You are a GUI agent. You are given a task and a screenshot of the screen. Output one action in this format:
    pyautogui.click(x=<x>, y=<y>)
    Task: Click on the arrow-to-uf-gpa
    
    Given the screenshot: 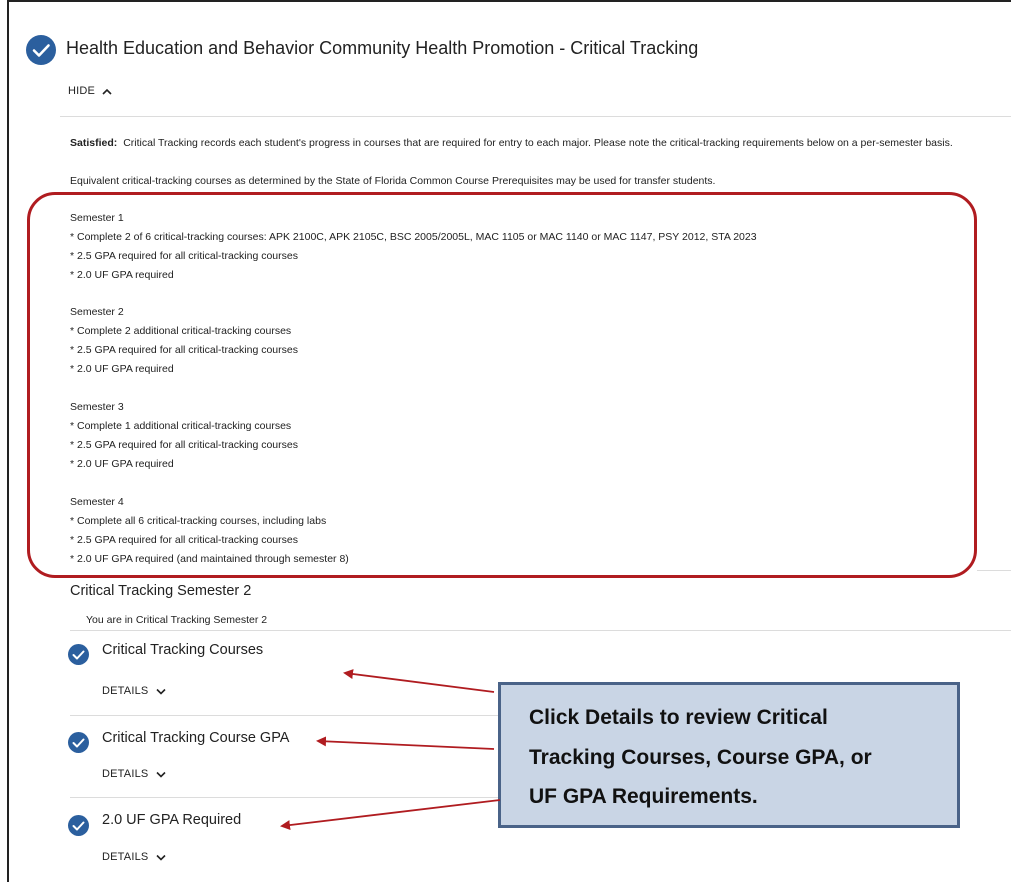 What is the action you would take?
    pyautogui.click(x=390, y=815)
    